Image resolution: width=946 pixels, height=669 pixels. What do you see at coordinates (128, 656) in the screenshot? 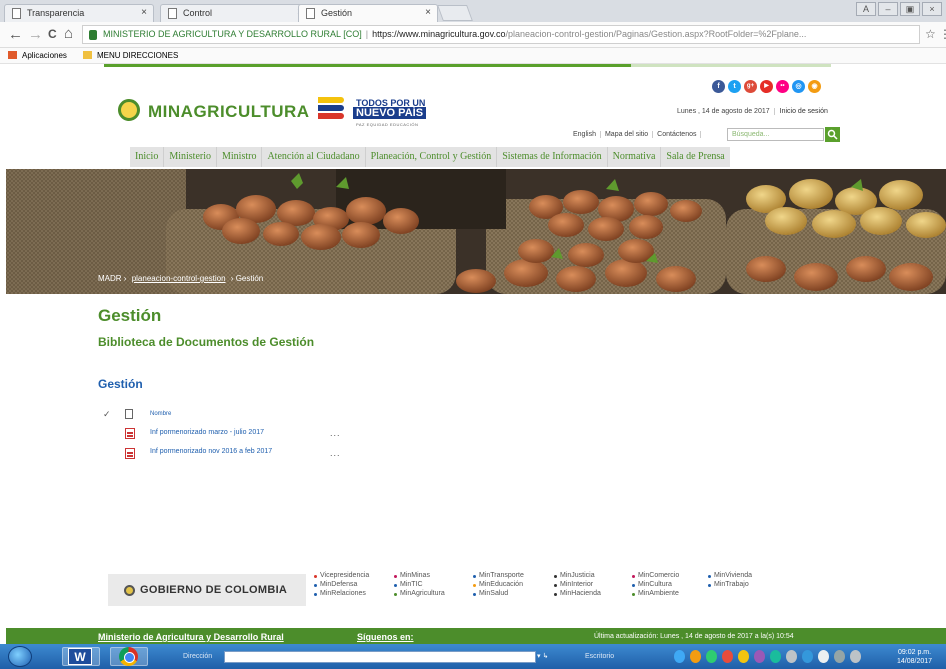
I see `chrome-icon` at bounding box center [128, 656].